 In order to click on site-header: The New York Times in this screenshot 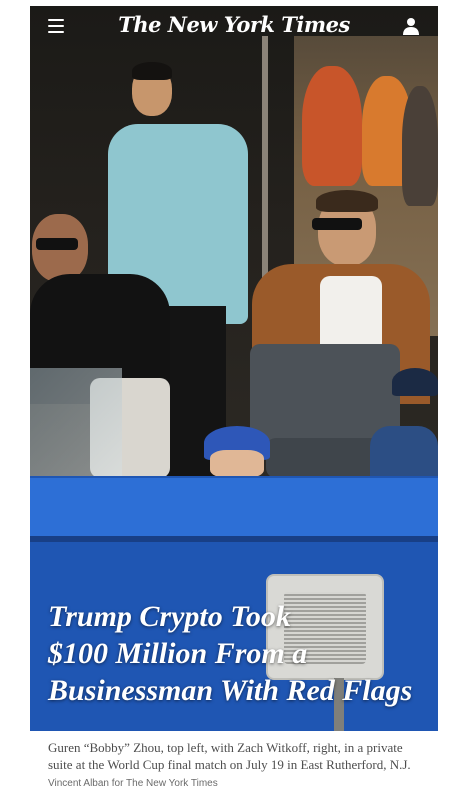, I will do `click(234, 26)`.